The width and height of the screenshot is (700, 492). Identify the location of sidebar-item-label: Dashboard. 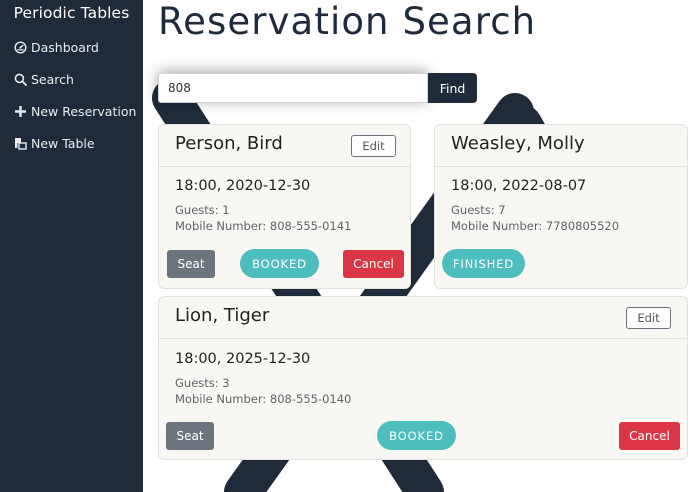
(65, 47).